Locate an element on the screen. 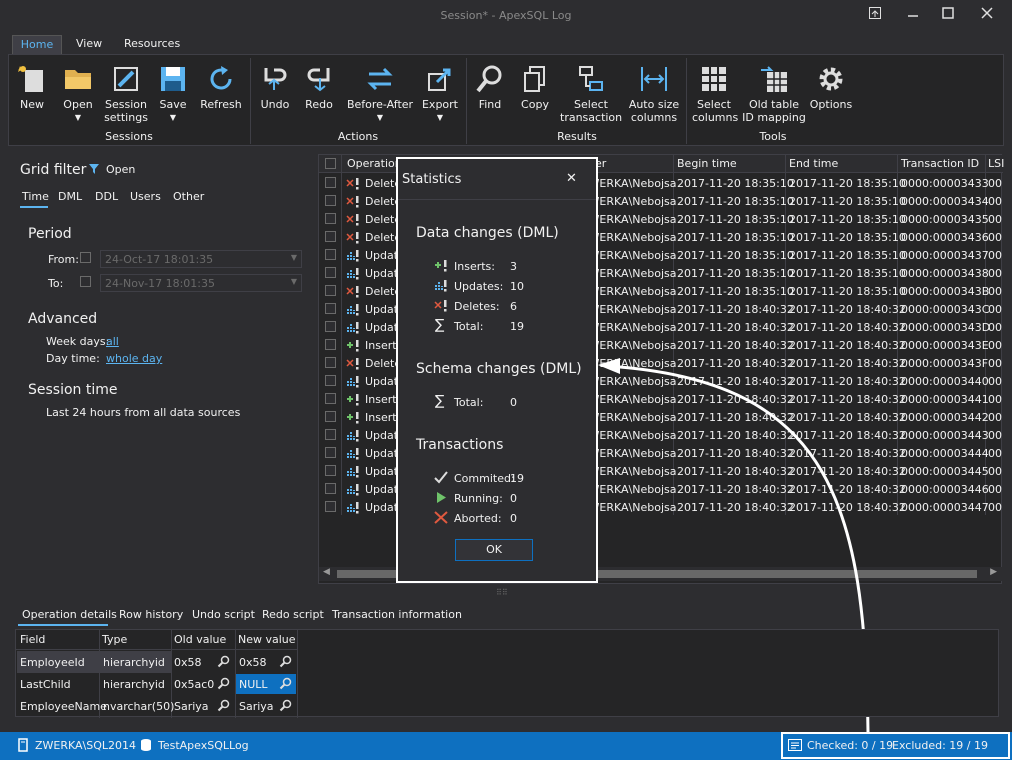 Image resolution: width=1012 pixels, height=760 pixels. filter-open-link: Open is located at coordinates (120, 169).